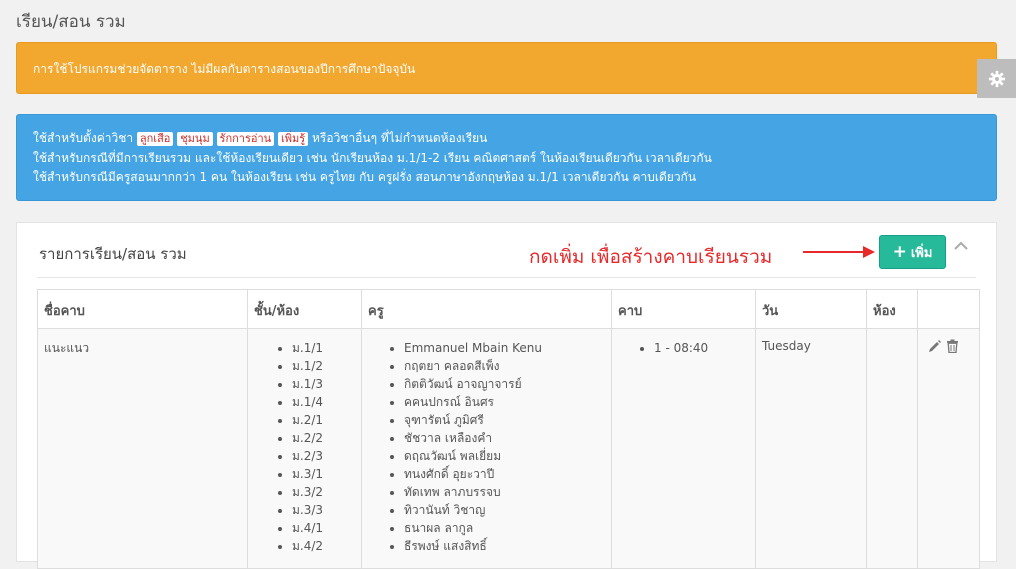  What do you see at coordinates (71, 22) in the screenshot?
I see `page-title: เรียน/สอน รวม` at bounding box center [71, 22].